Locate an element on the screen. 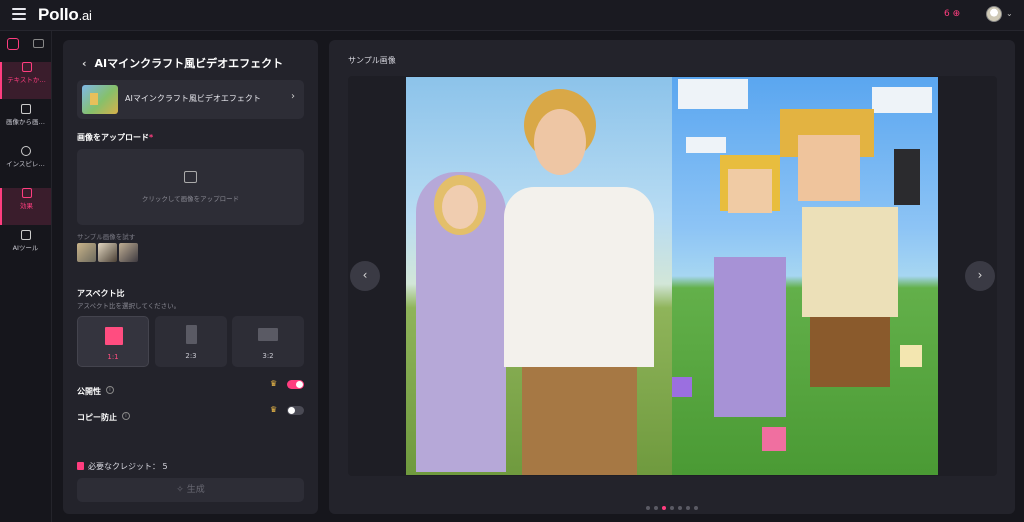 This screenshot has width=1024, height=522. rail-item-label: AIツール is located at coordinates (25, 248).